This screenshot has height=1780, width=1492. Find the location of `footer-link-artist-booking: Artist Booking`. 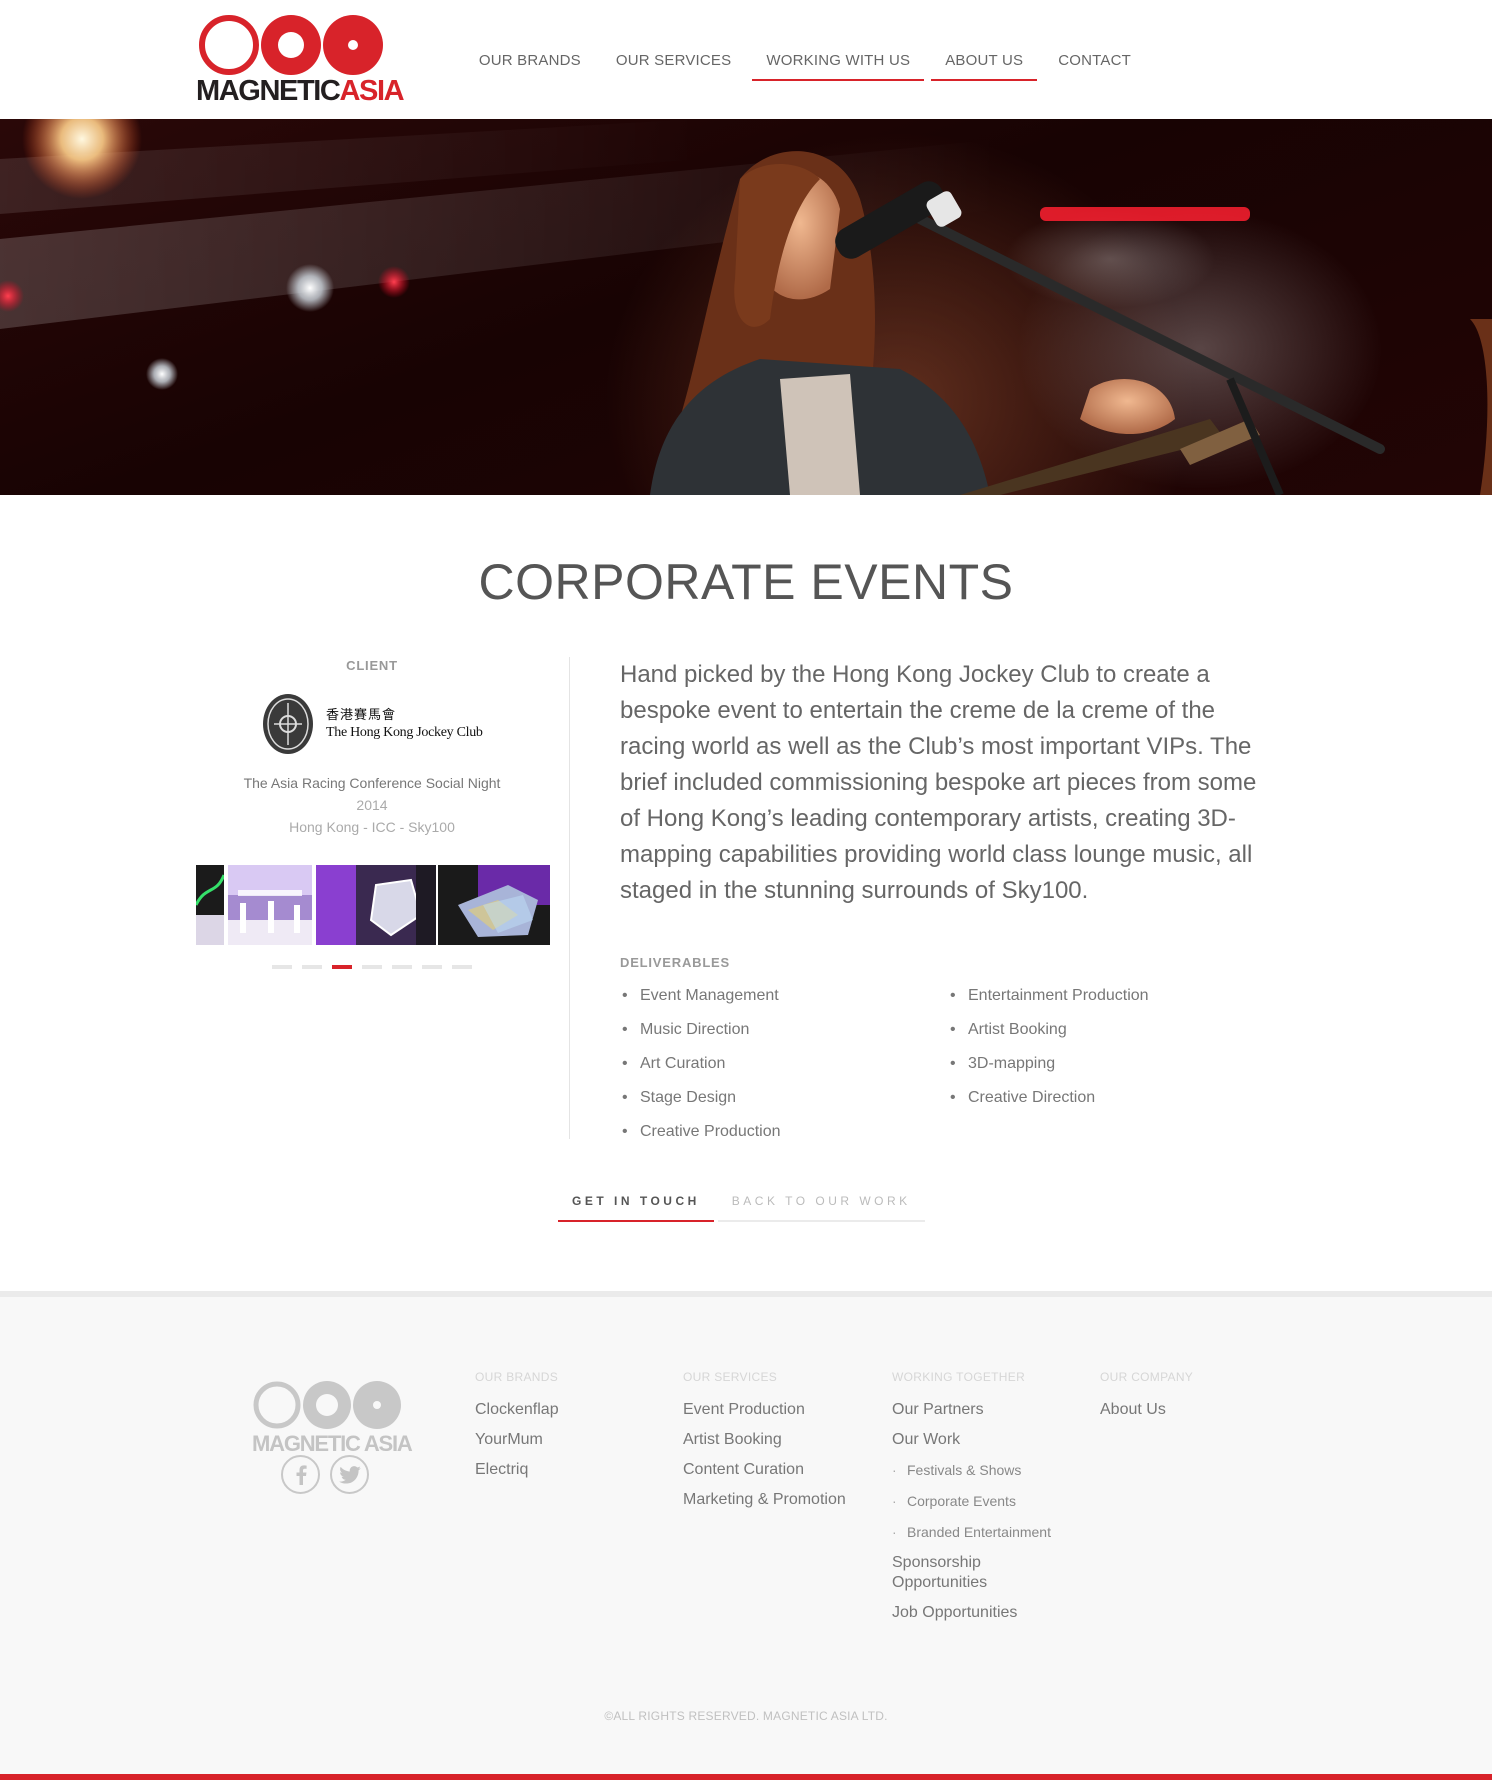

footer-link-artist-booking: Artist Booking is located at coordinates (783, 1440).